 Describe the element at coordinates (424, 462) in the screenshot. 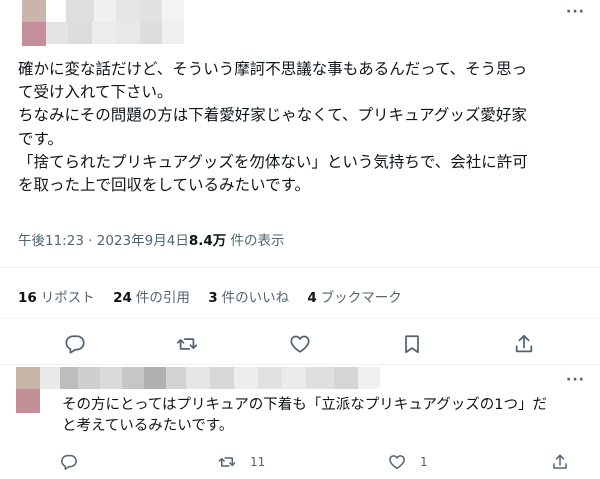

I see `like-count: 1` at that location.